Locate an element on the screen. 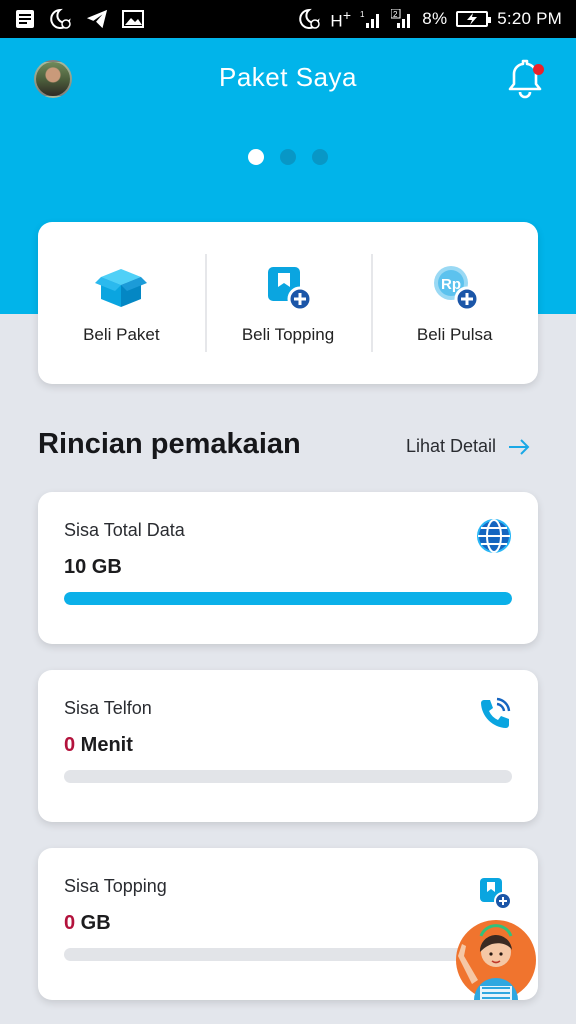 Image resolution: width=576 pixels, height=1024 pixels. usage-label: Sisa Topping is located at coordinates (115, 886).